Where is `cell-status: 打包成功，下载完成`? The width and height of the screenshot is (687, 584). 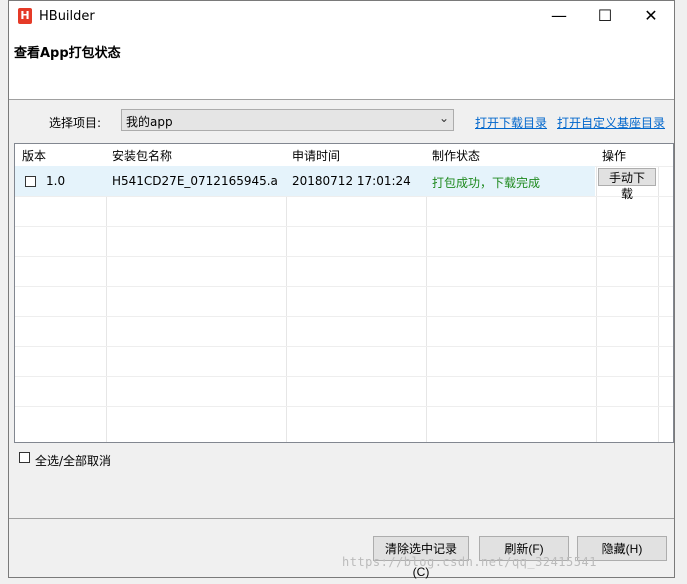 cell-status: 打包成功，下载完成 is located at coordinates (486, 183).